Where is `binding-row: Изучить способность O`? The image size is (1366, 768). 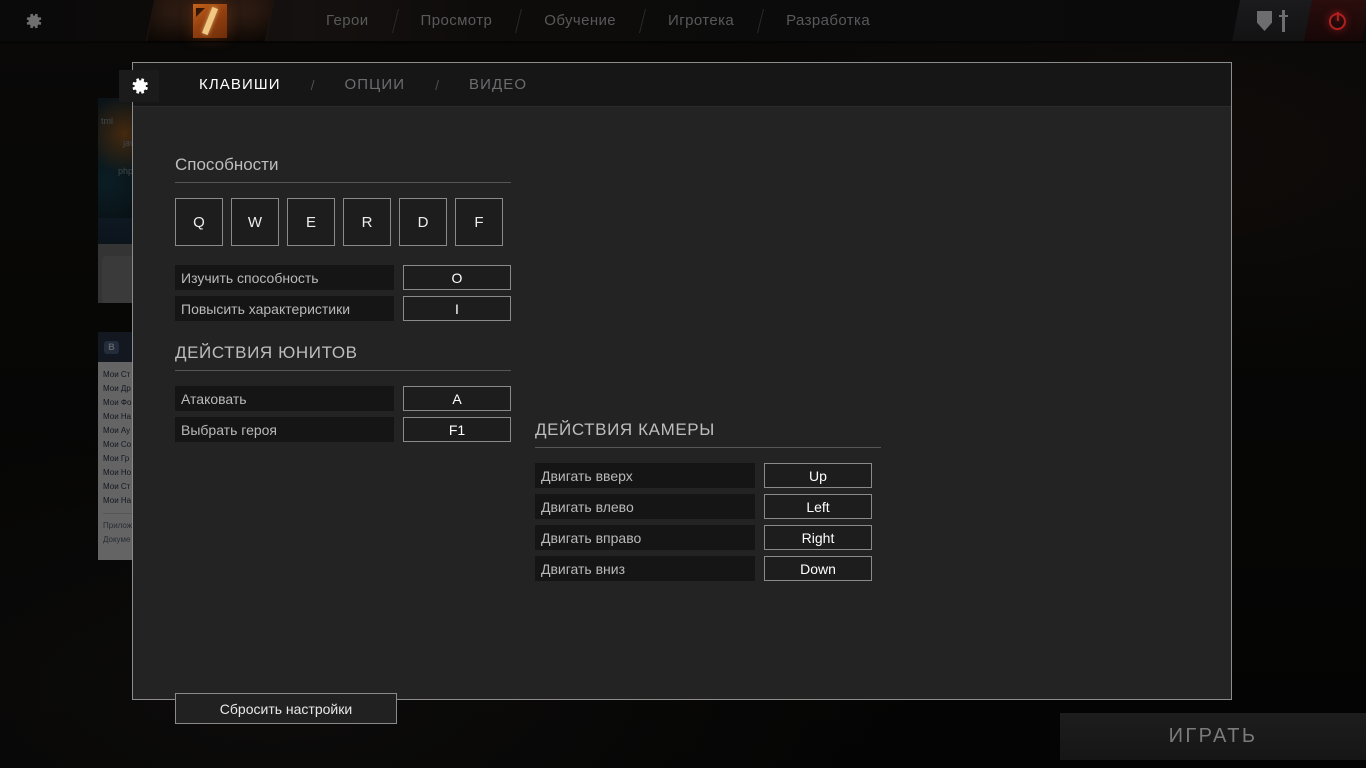 binding-row: Изучить способность O is located at coordinates (343, 277).